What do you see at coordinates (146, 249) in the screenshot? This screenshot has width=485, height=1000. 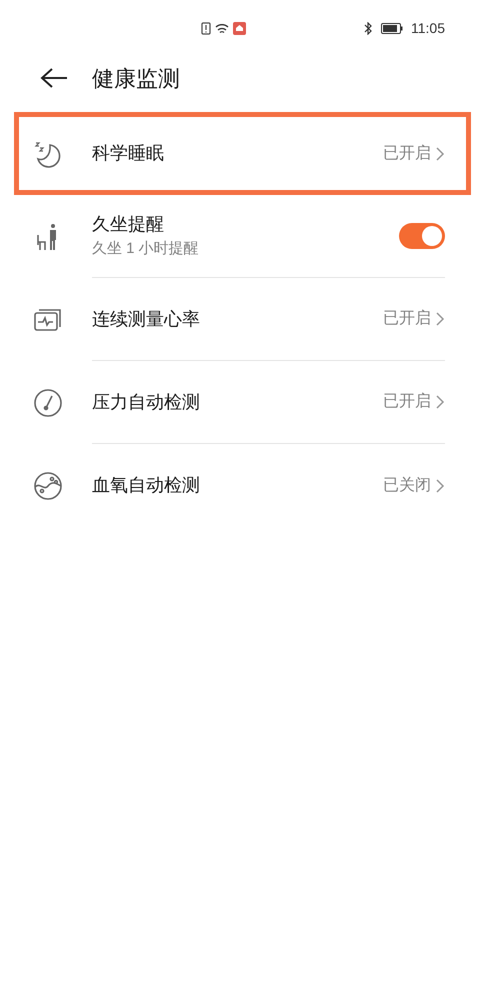 I see `setting-subtitle: 久坐 1 小时提醒` at bounding box center [146, 249].